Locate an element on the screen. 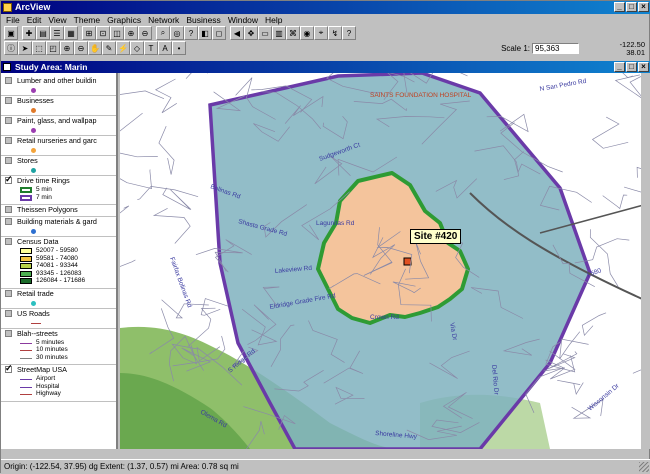 Image resolution: width=650 pixels, height=474 pixels. measure-icon: ✎ is located at coordinates (109, 48).